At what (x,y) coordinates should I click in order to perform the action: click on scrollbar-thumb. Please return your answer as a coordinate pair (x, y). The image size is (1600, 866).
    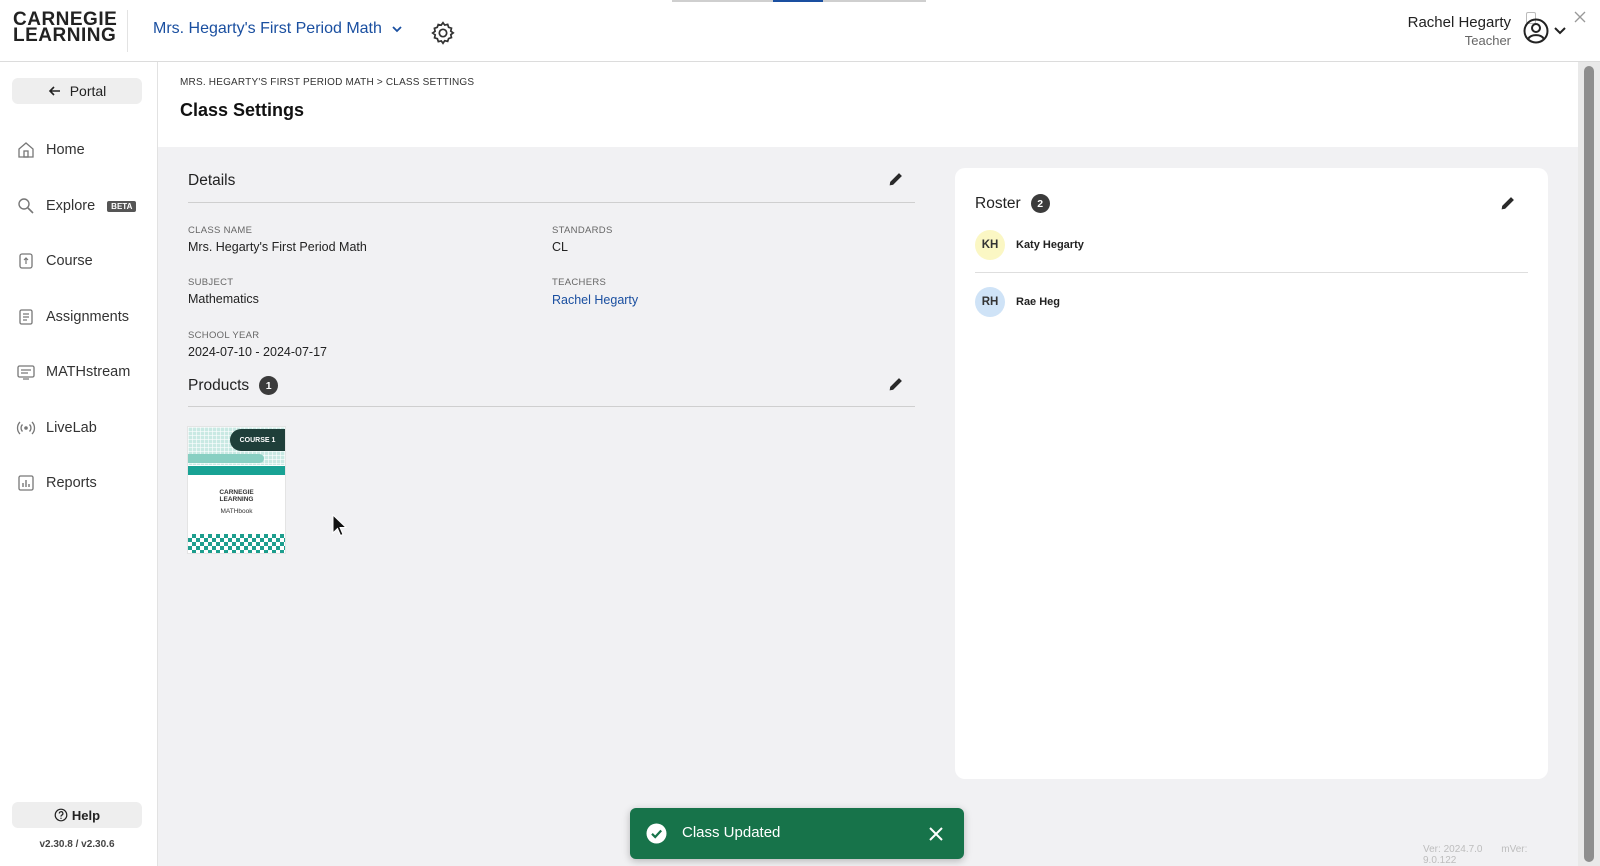
    Looking at the image, I should click on (1589, 464).